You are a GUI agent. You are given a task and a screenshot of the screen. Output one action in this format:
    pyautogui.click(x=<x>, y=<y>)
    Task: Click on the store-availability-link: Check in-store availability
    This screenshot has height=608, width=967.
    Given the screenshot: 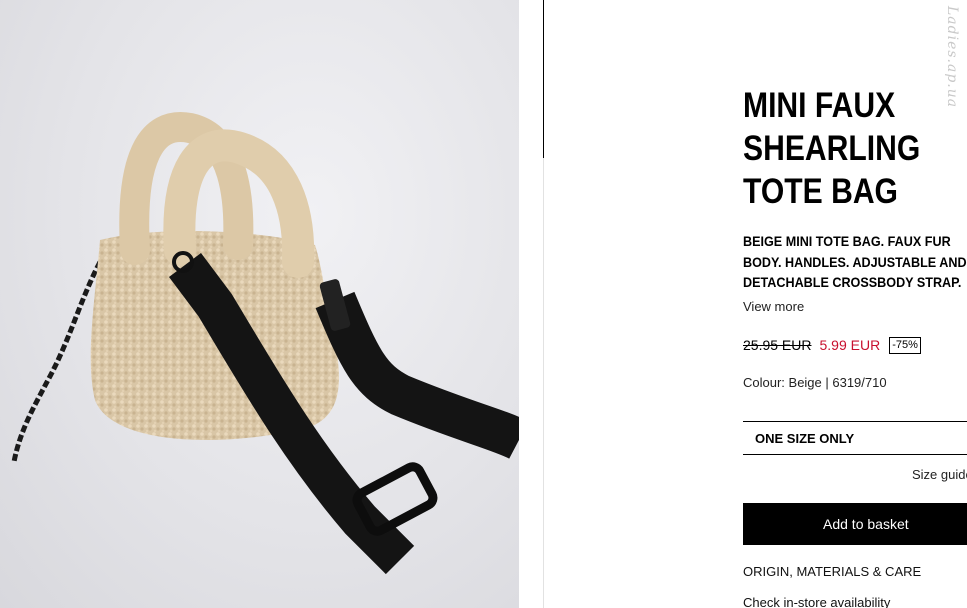 What is the action you would take?
    pyautogui.click(x=816, y=601)
    